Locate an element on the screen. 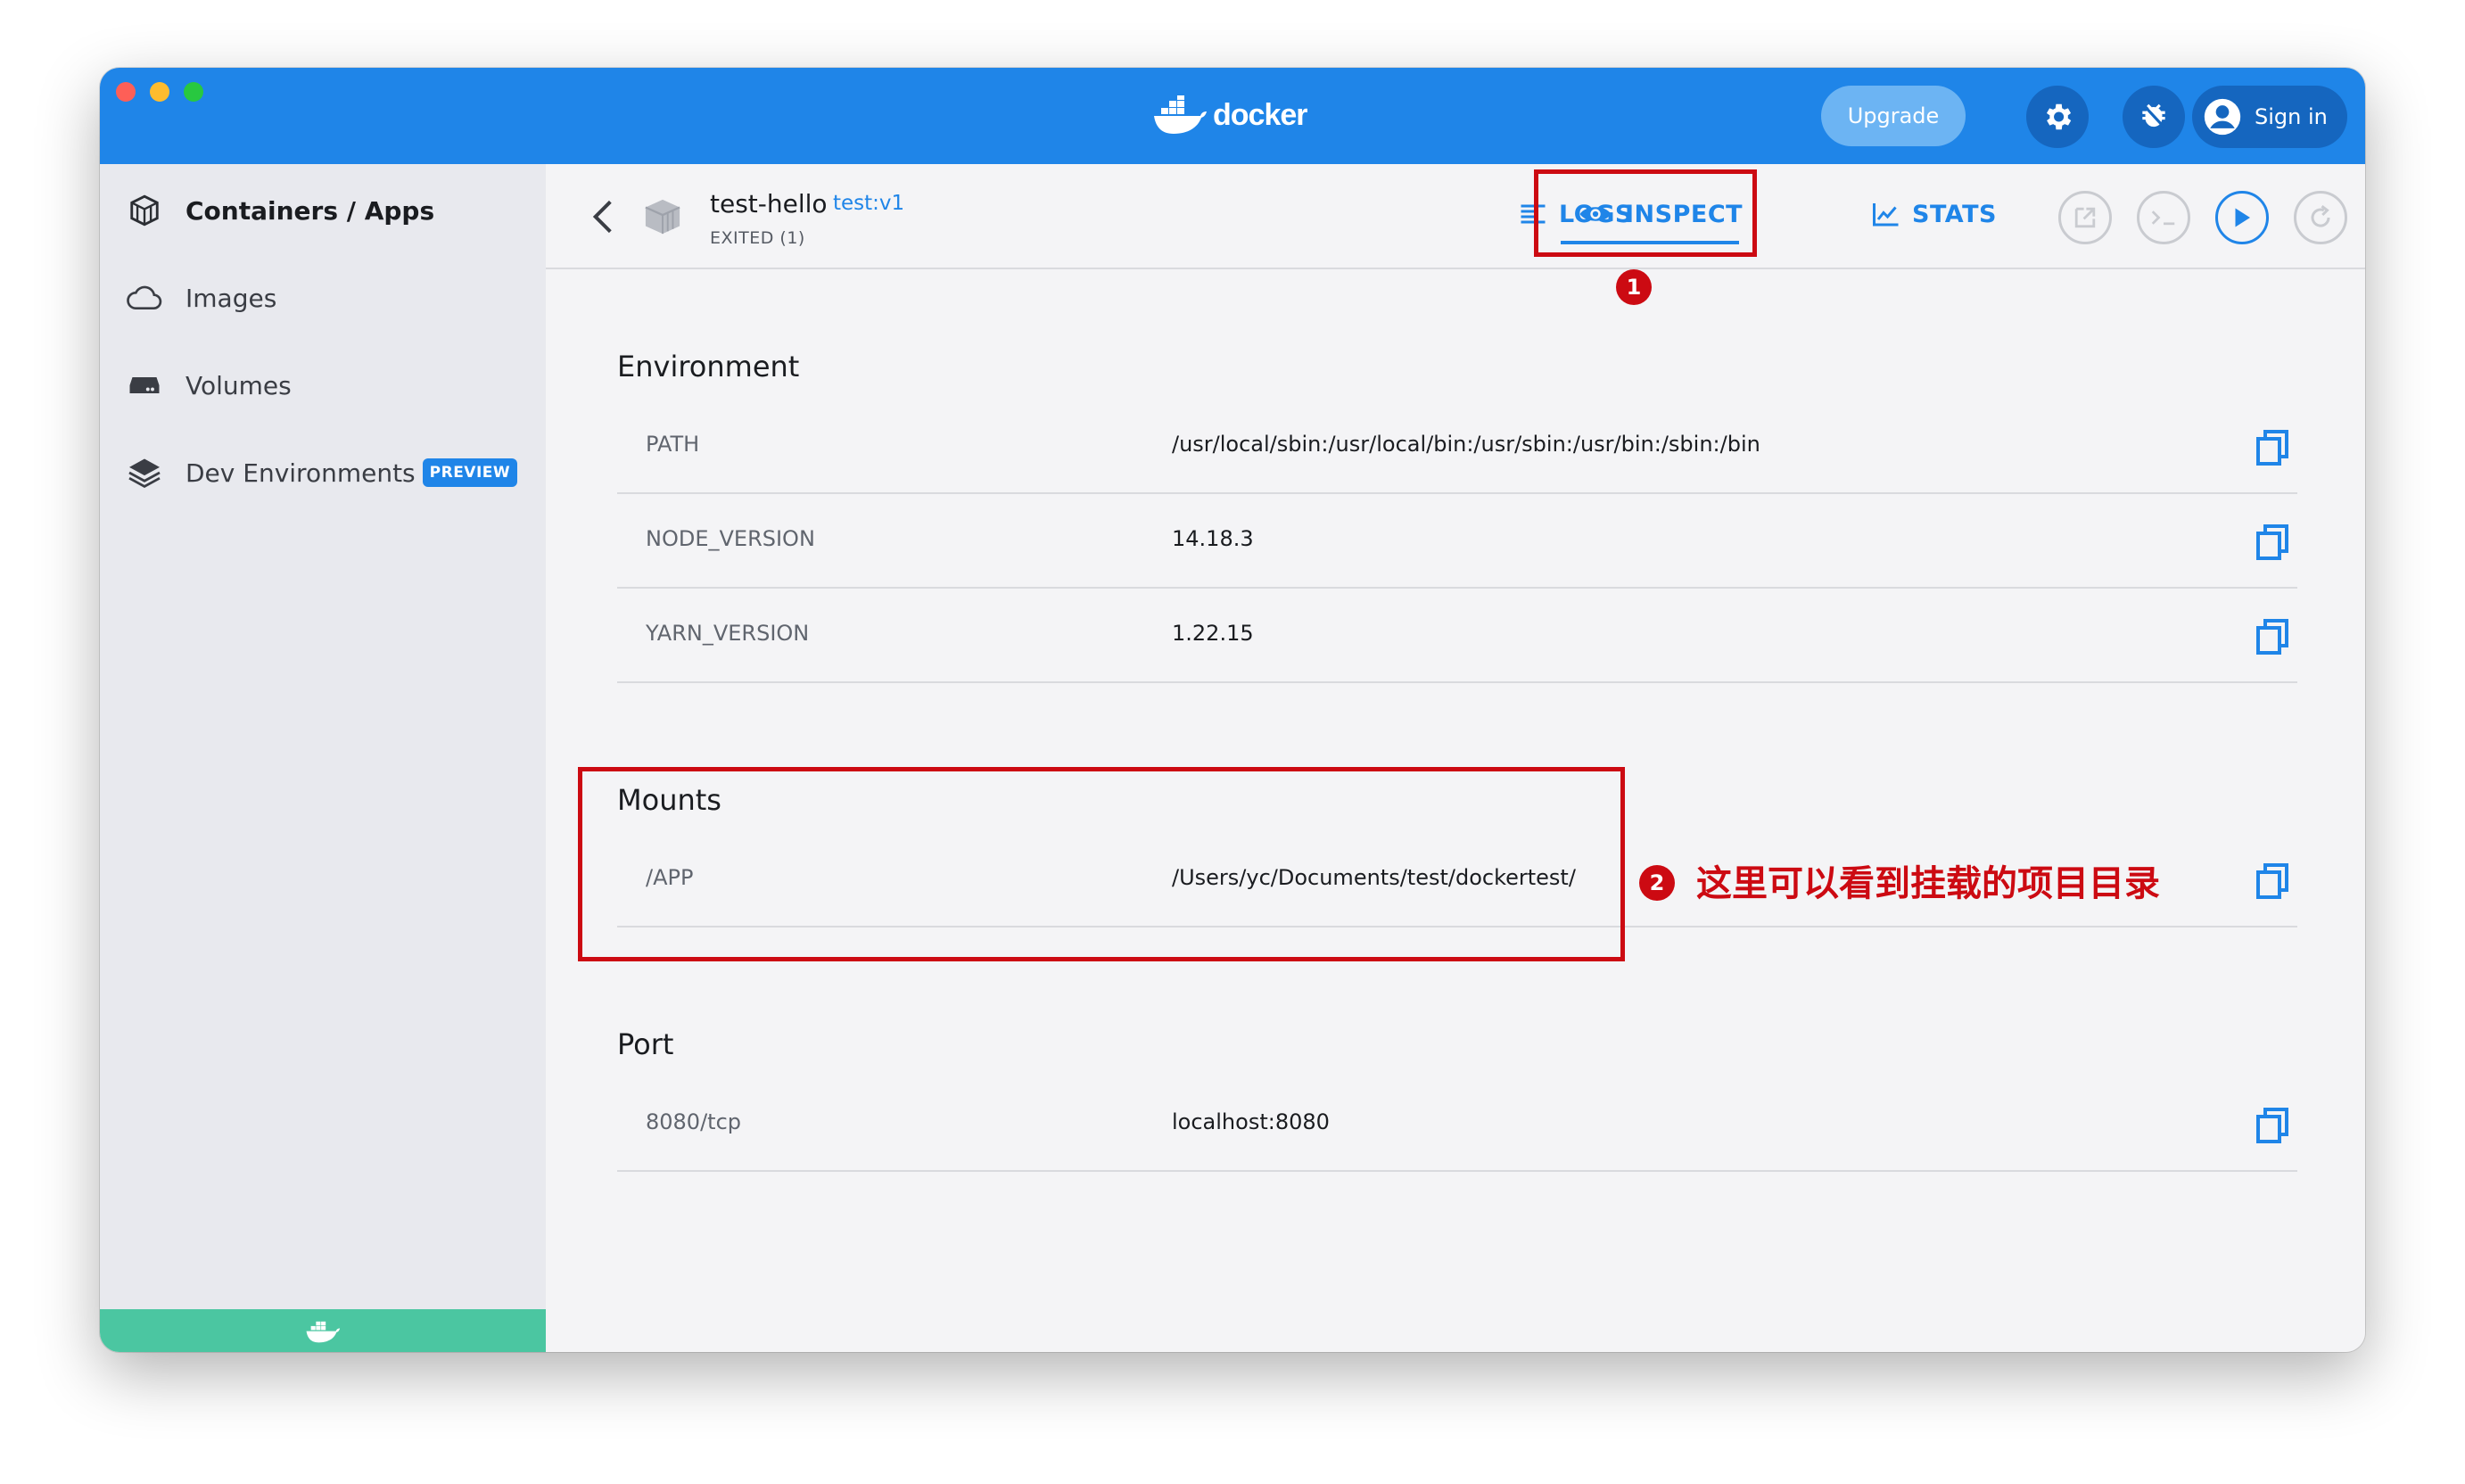 The image size is (2465, 1484). annotation-note: 这里可以看到挂载的项目目录 is located at coordinates (1928, 883).